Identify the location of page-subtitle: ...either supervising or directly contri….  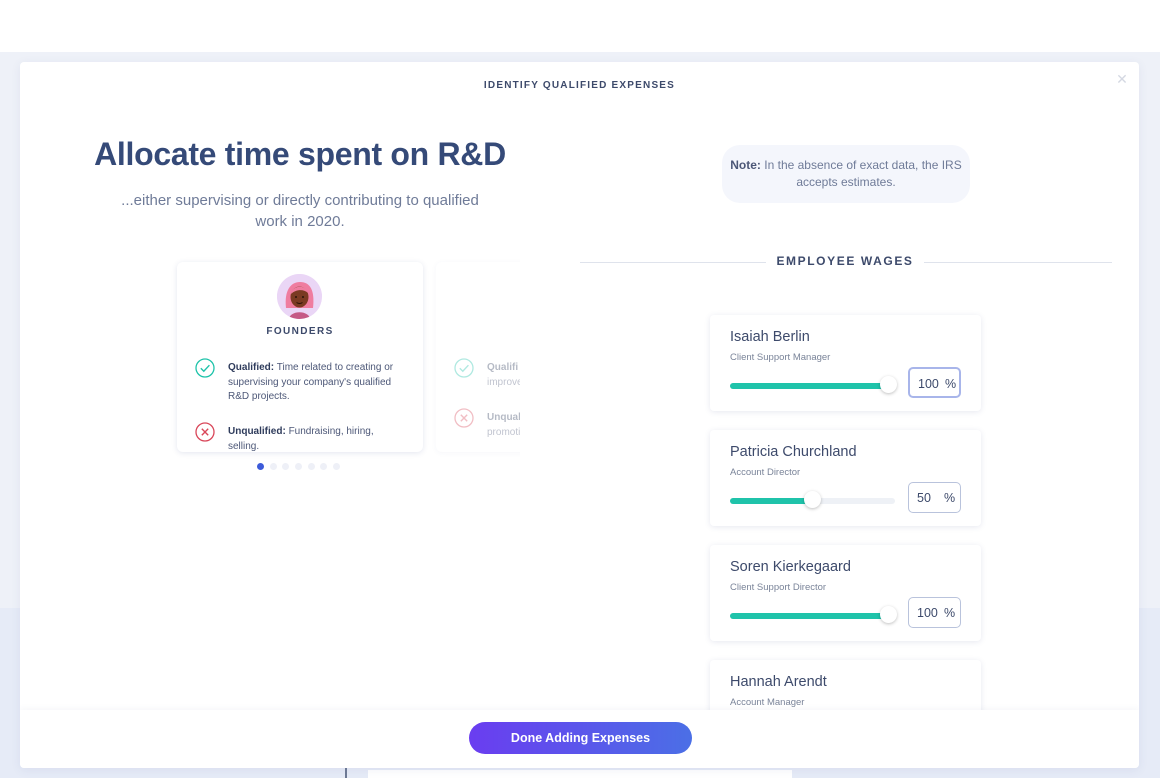
(300, 211).